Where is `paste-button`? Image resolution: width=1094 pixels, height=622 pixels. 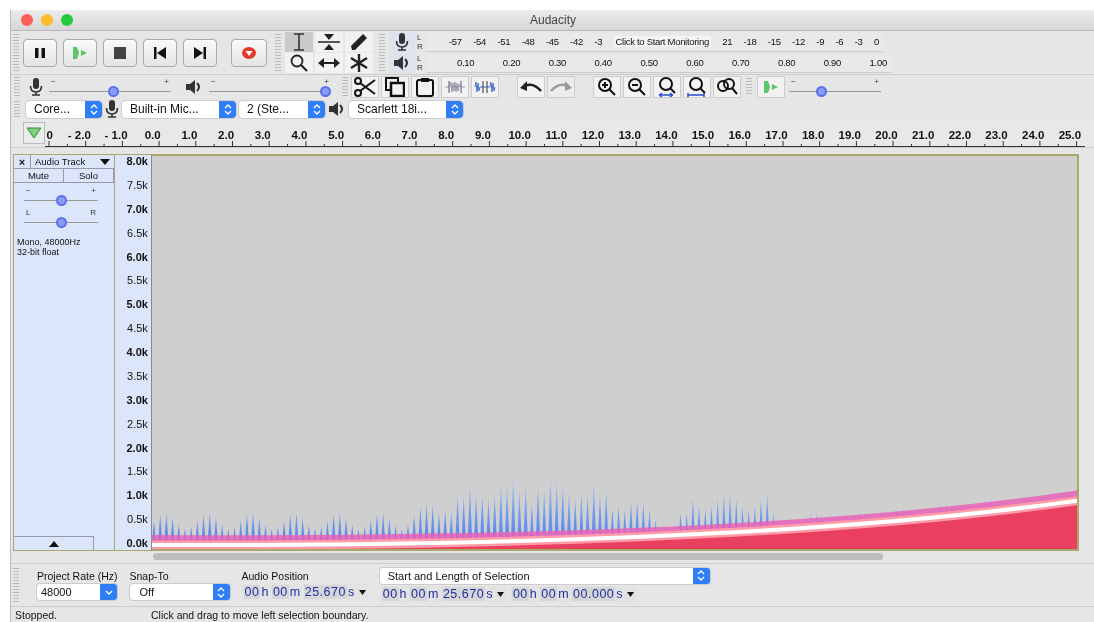
paste-button is located at coordinates (425, 87).